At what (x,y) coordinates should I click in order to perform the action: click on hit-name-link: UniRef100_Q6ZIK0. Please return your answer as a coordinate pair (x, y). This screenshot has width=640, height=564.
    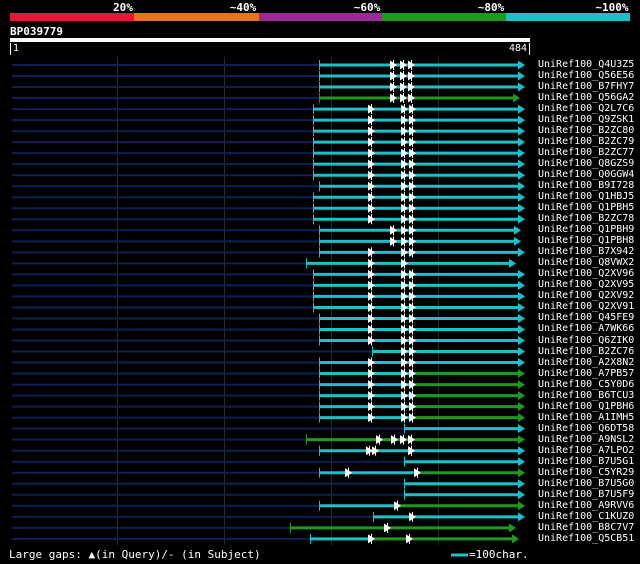
    Looking at the image, I should click on (586, 340).